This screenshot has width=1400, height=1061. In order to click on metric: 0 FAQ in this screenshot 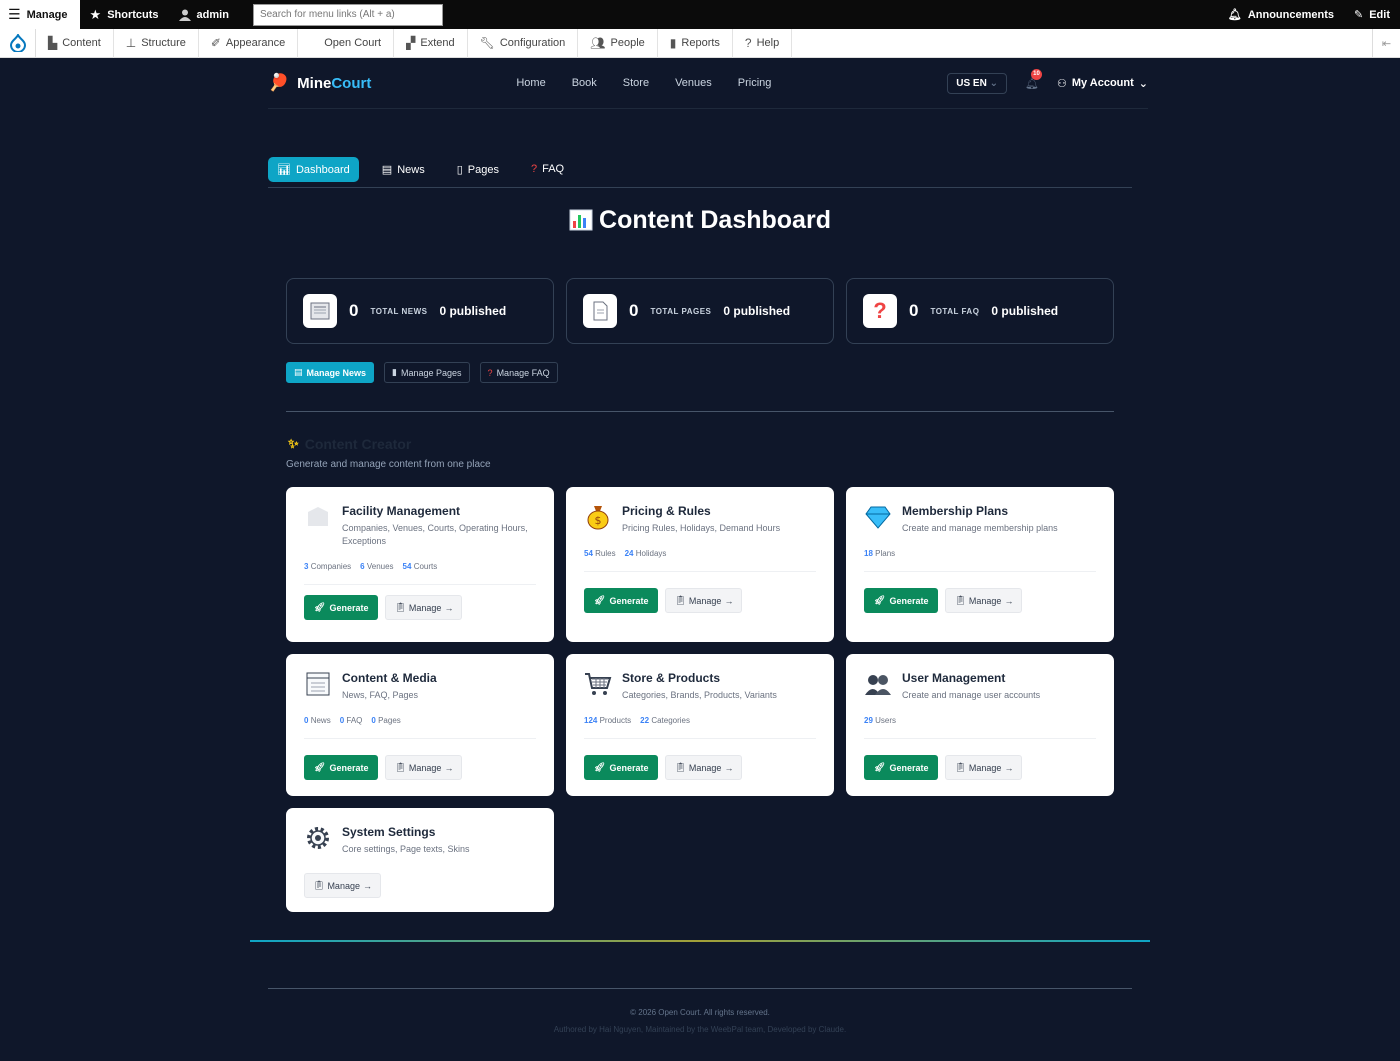, I will do `click(351, 720)`.